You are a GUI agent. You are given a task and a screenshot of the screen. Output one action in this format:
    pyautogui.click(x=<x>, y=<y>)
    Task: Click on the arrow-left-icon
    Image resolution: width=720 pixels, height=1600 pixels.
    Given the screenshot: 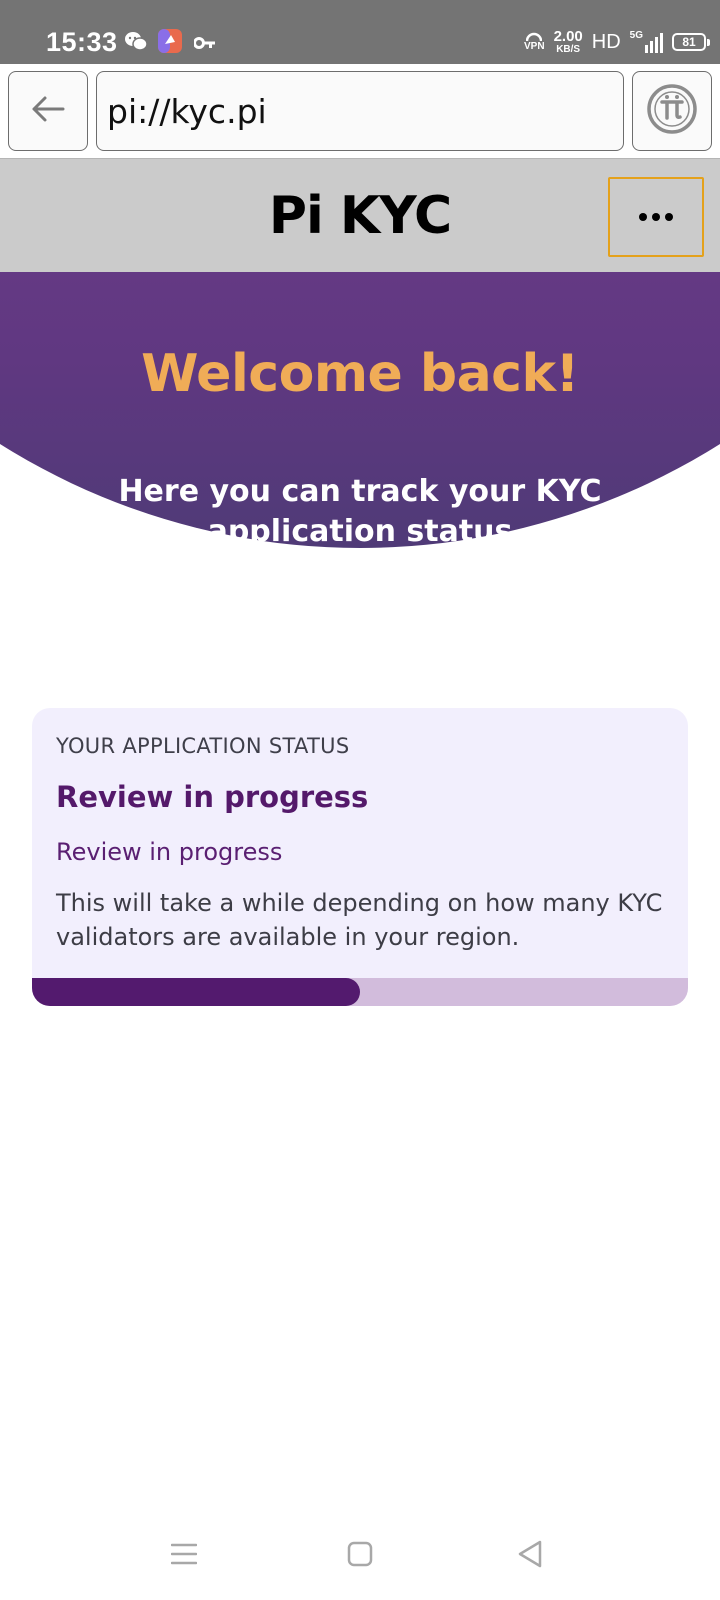 What is the action you would take?
    pyautogui.click(x=48, y=111)
    